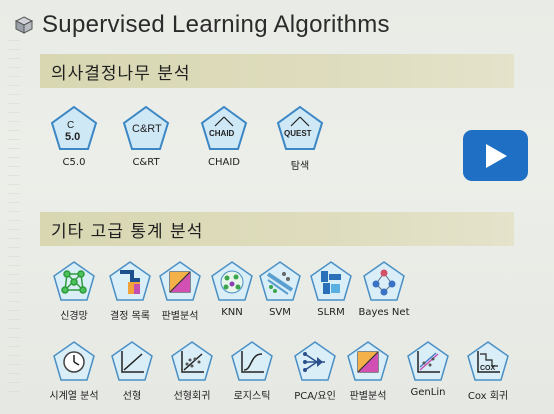  Describe the element at coordinates (488, 396) in the screenshot. I see `node-label: Cox 회귀` at that location.